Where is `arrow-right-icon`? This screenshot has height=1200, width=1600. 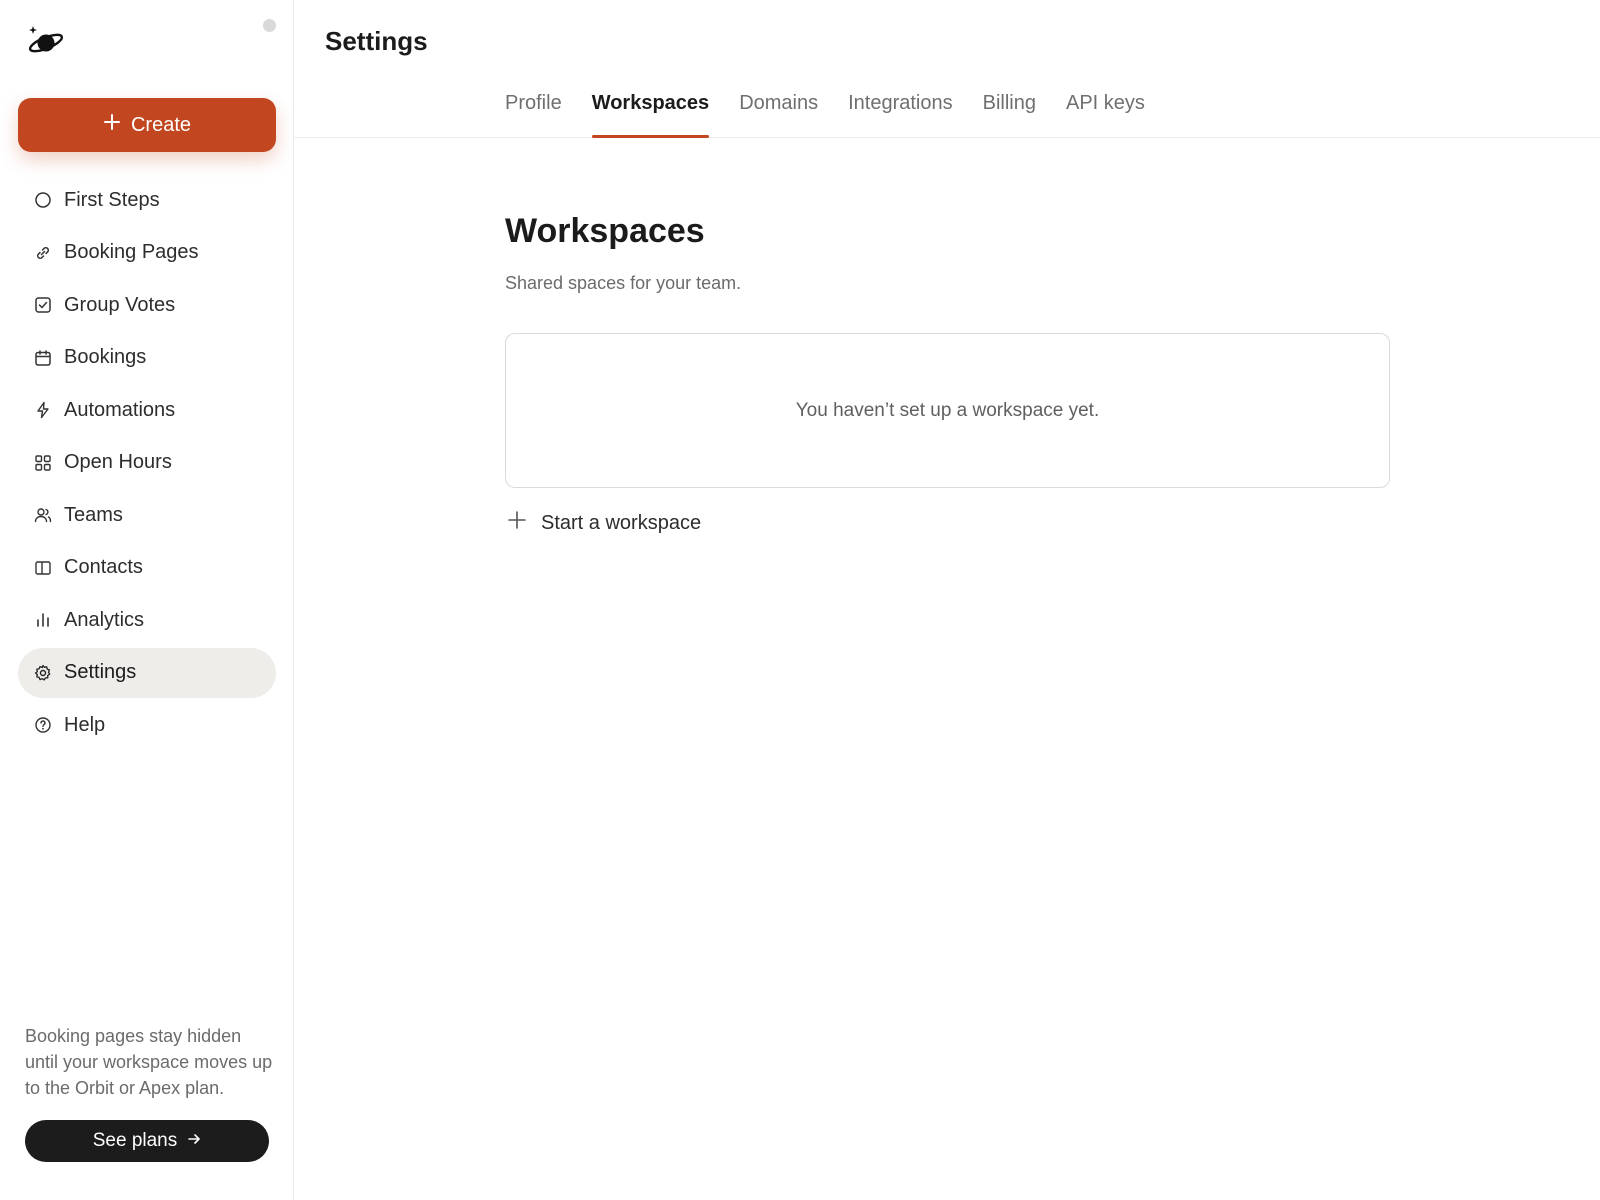
arrow-right-icon is located at coordinates (194, 1141).